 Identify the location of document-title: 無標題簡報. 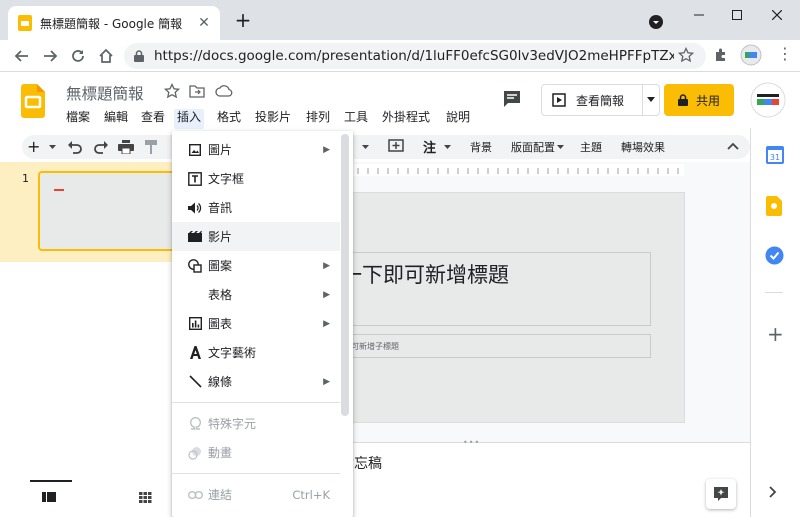
(105, 93).